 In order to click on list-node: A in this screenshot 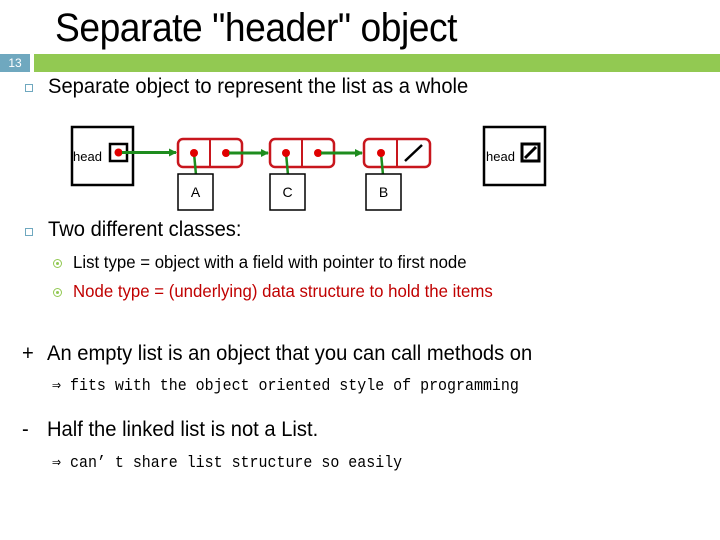, I will do `click(222, 174)`.